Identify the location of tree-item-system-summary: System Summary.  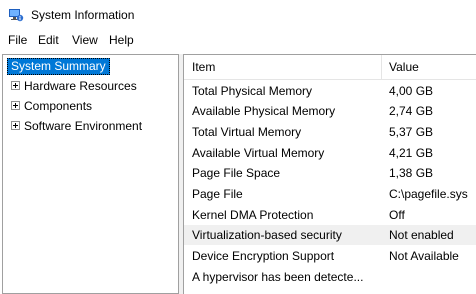
(58, 66).